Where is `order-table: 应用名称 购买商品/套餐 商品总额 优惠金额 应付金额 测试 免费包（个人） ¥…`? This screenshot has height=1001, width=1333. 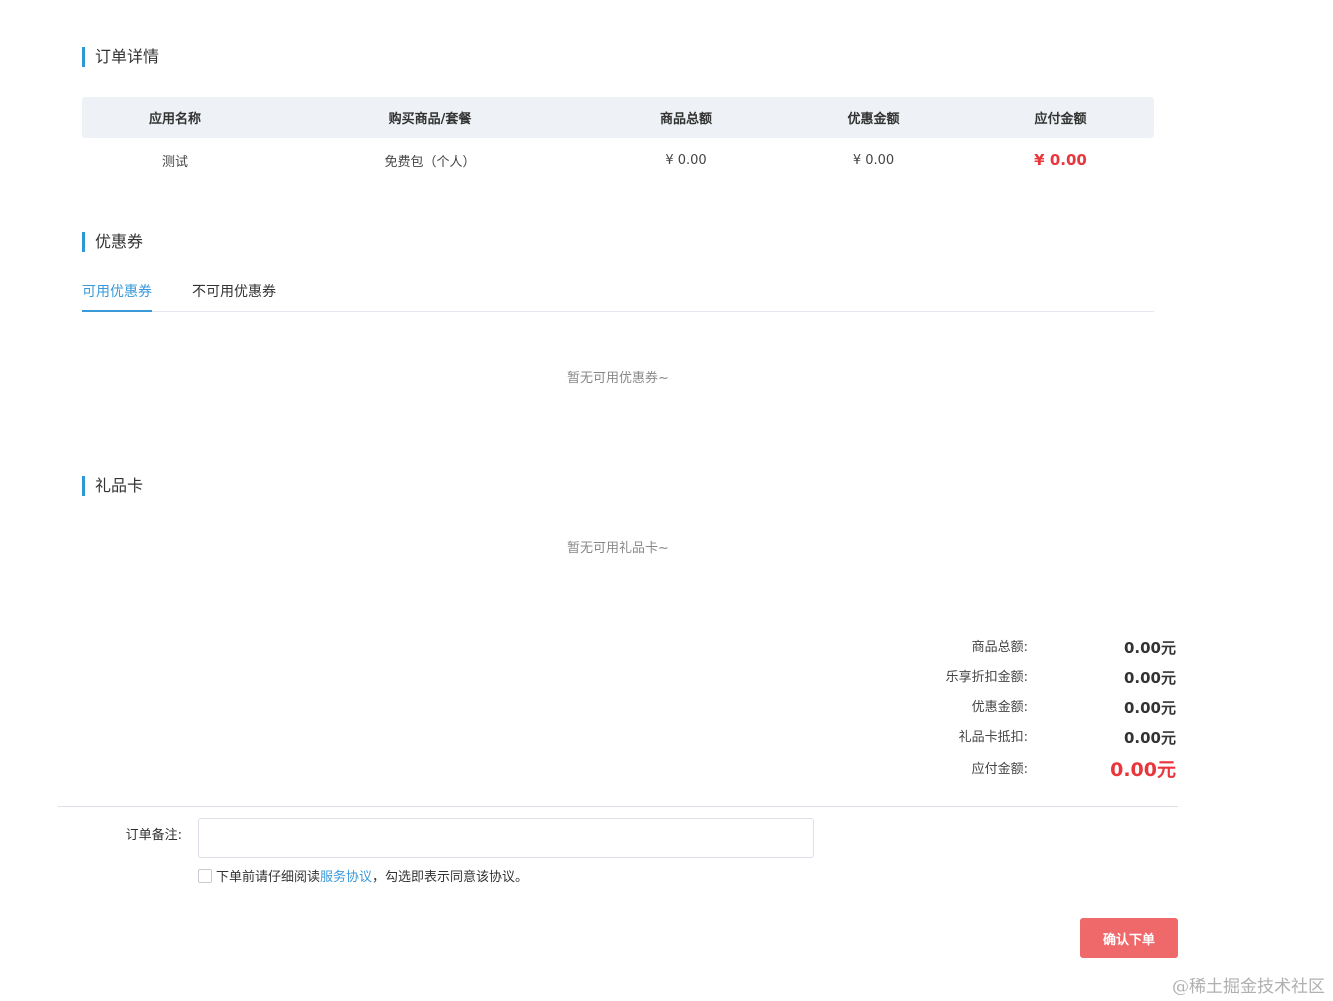
order-table: 应用名称 购买商品/套餐 商品总额 优惠金额 应付金额 测试 免费包（个人） ¥… is located at coordinates (618, 139).